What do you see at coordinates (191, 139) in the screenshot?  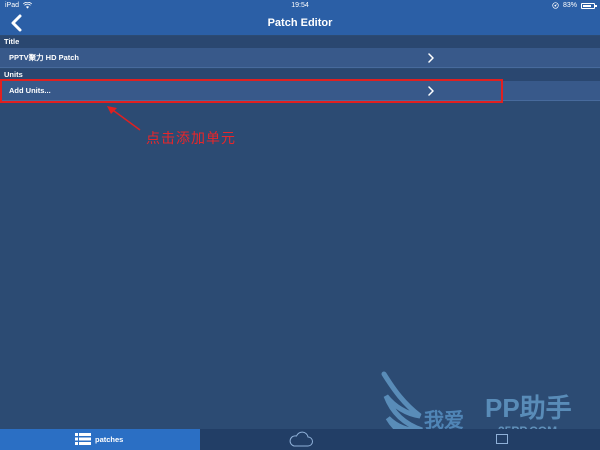 I see `annotation-text: 点击添加单元` at bounding box center [191, 139].